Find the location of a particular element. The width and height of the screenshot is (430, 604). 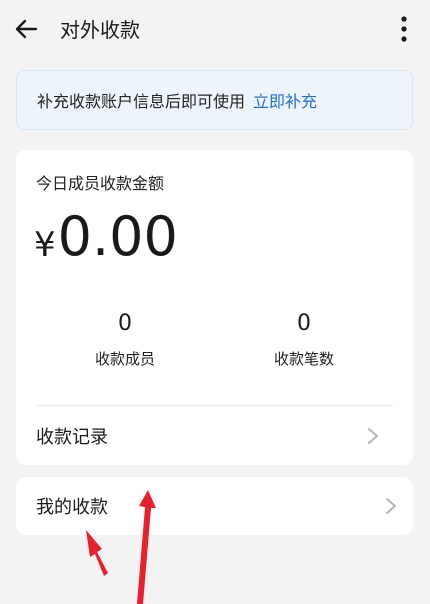

currency-symbol: ¥ is located at coordinates (45, 245).